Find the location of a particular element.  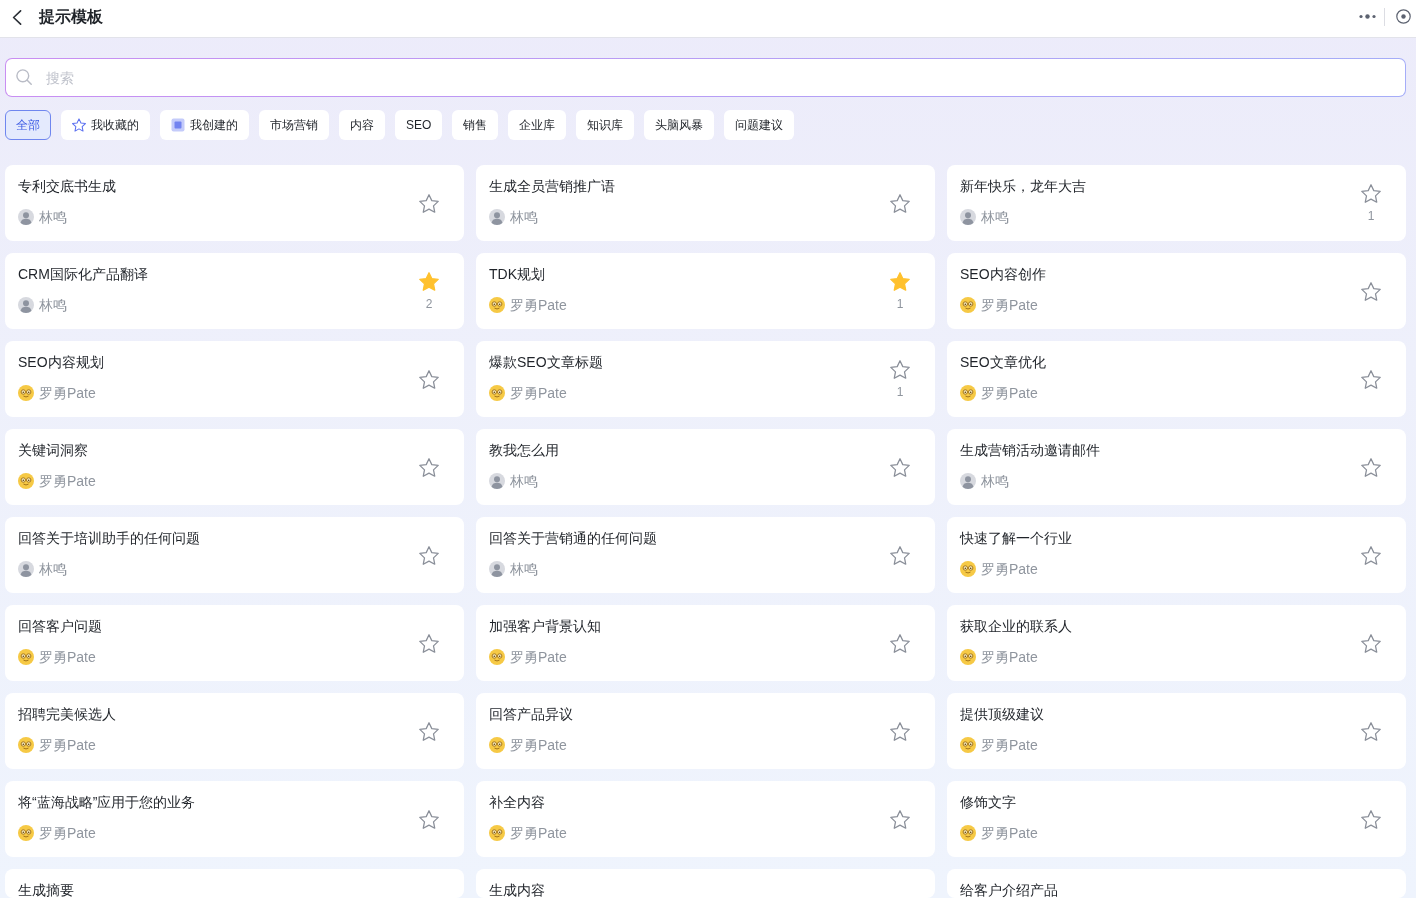

template-card: 关键词洞察 罗勇Pate is located at coordinates (234, 467).